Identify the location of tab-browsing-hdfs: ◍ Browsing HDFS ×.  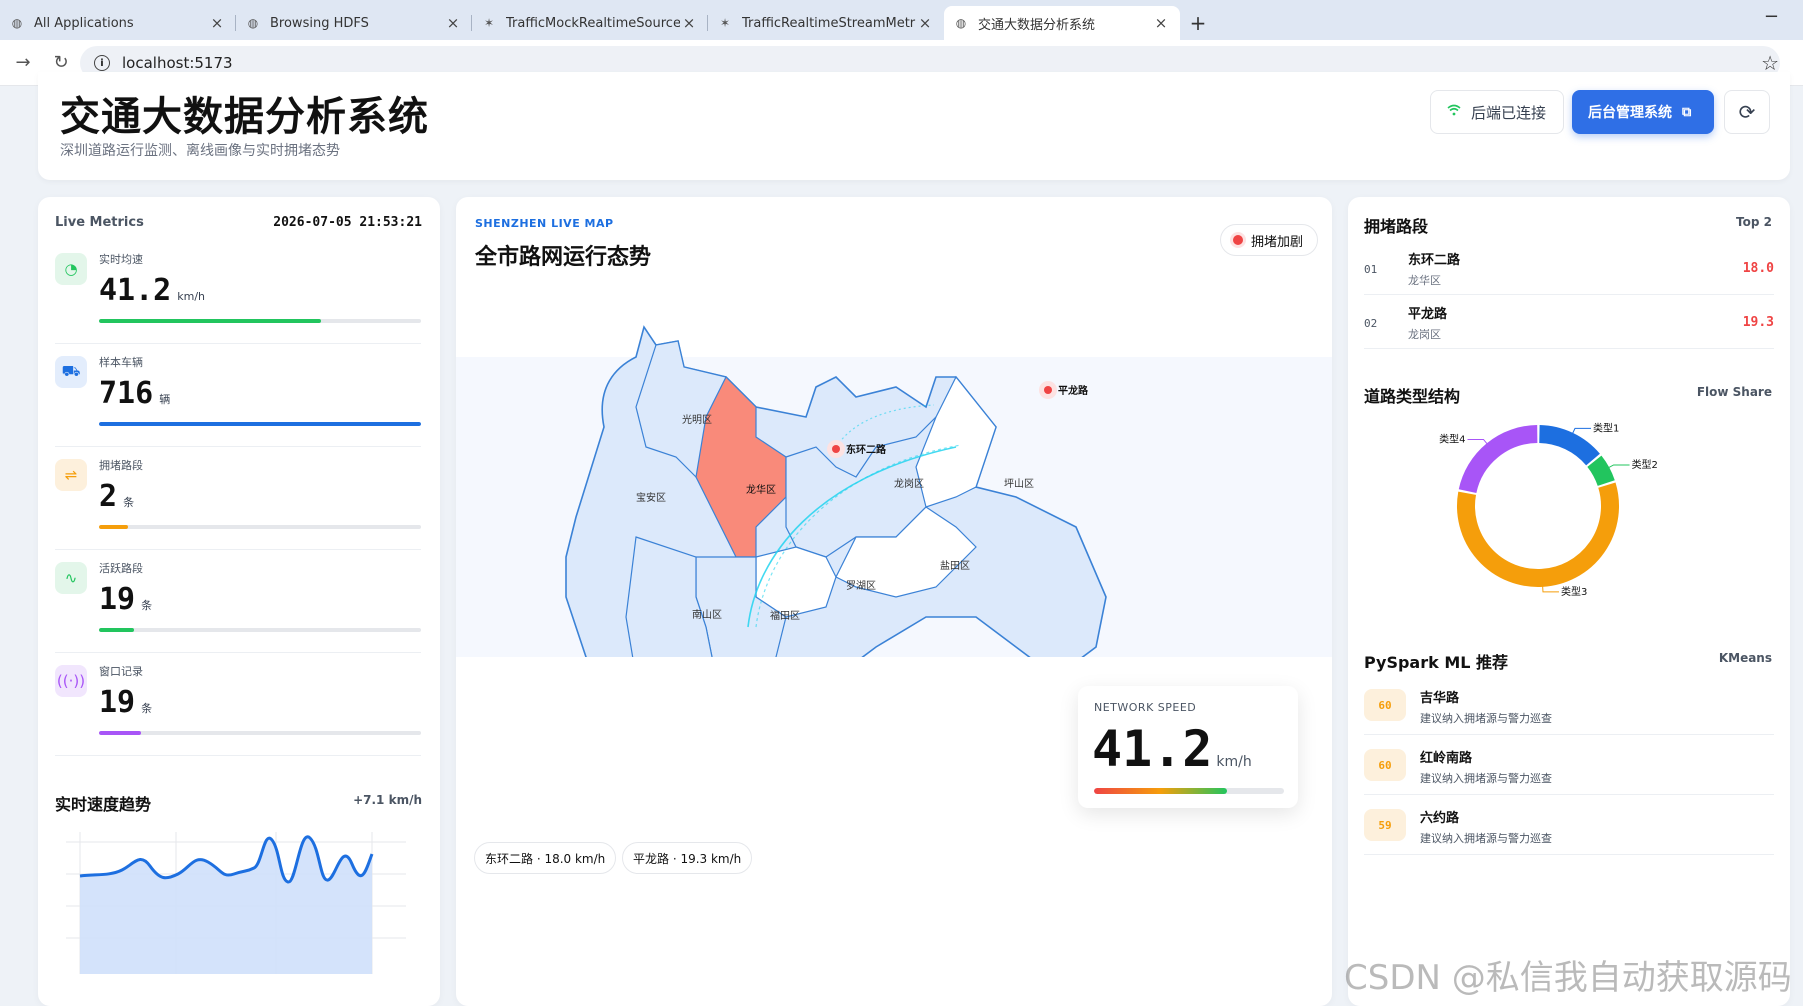
(354, 23).